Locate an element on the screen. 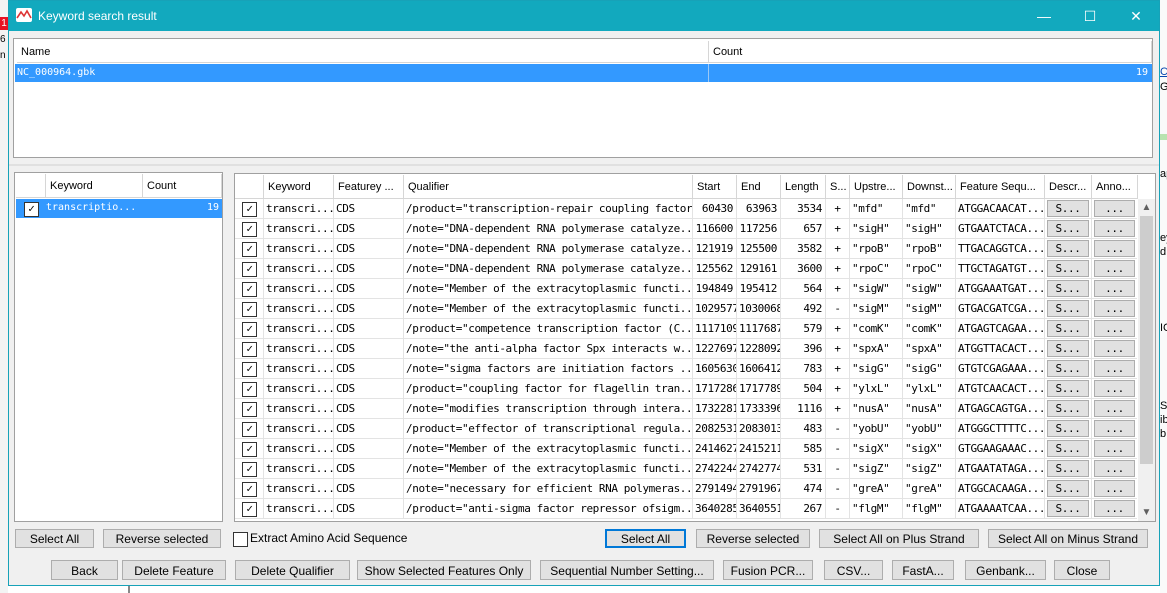 Image resolution: width=1167 pixels, height=593 pixels. scroll-down-icon: ▼ is located at coordinates (1146, 512).